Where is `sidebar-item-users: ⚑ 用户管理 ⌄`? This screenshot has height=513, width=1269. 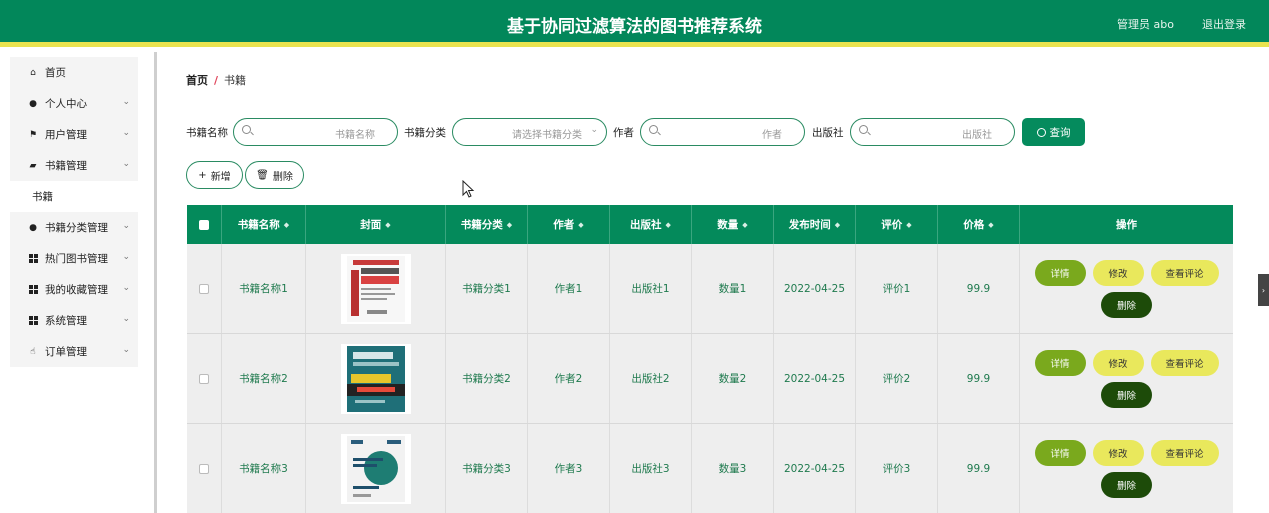 sidebar-item-users: ⚑ 用户管理 ⌄ is located at coordinates (74, 134).